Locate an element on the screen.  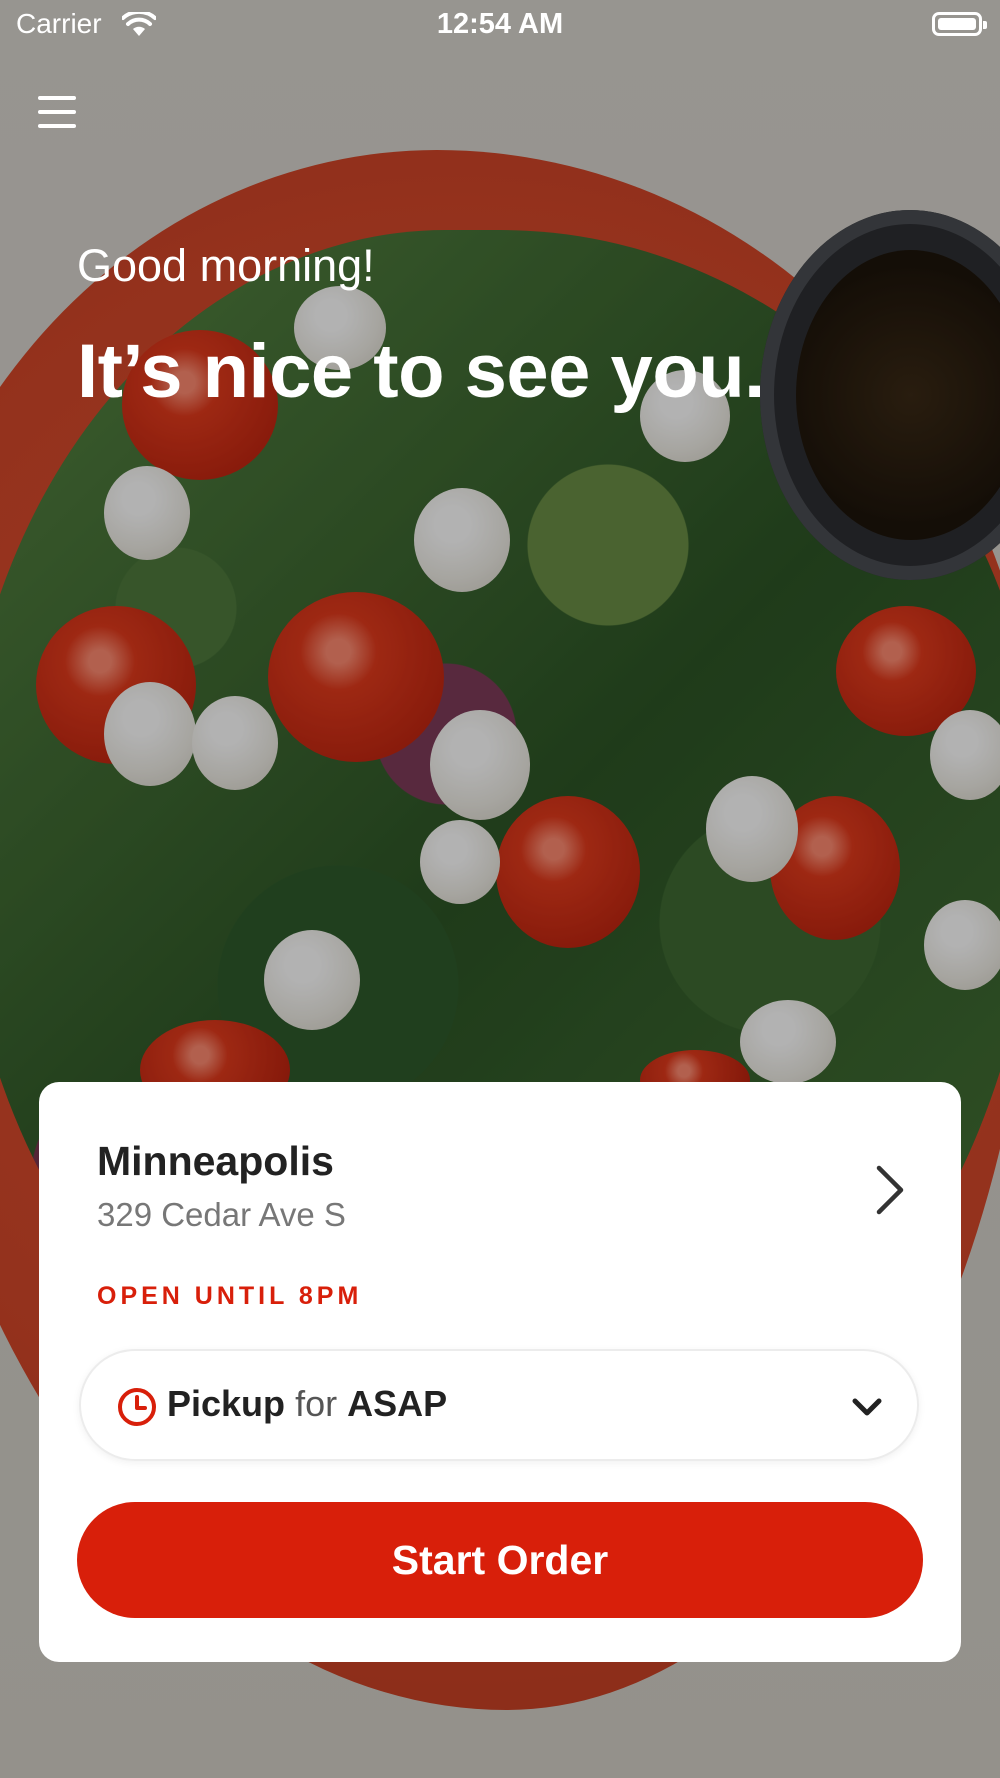
order-time: ASAP is located at coordinates (397, 1403).